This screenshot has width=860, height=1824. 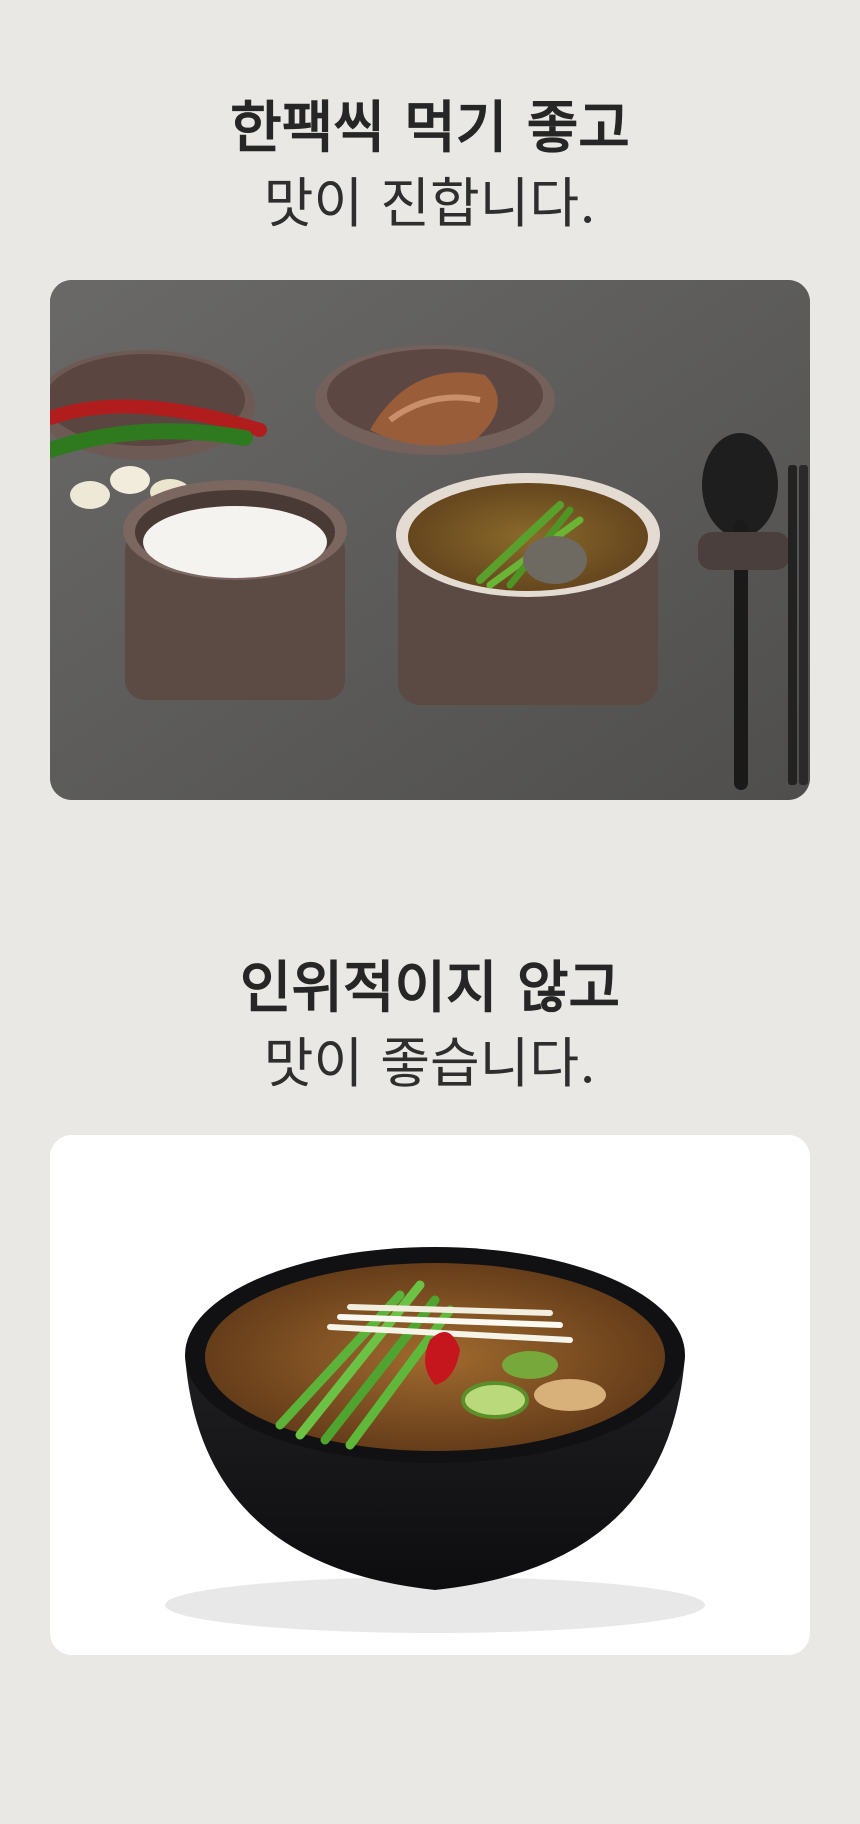 I want to click on section-natural: 인위적이지 않고 맛이 좋습니다., so click(x=430, y=1026).